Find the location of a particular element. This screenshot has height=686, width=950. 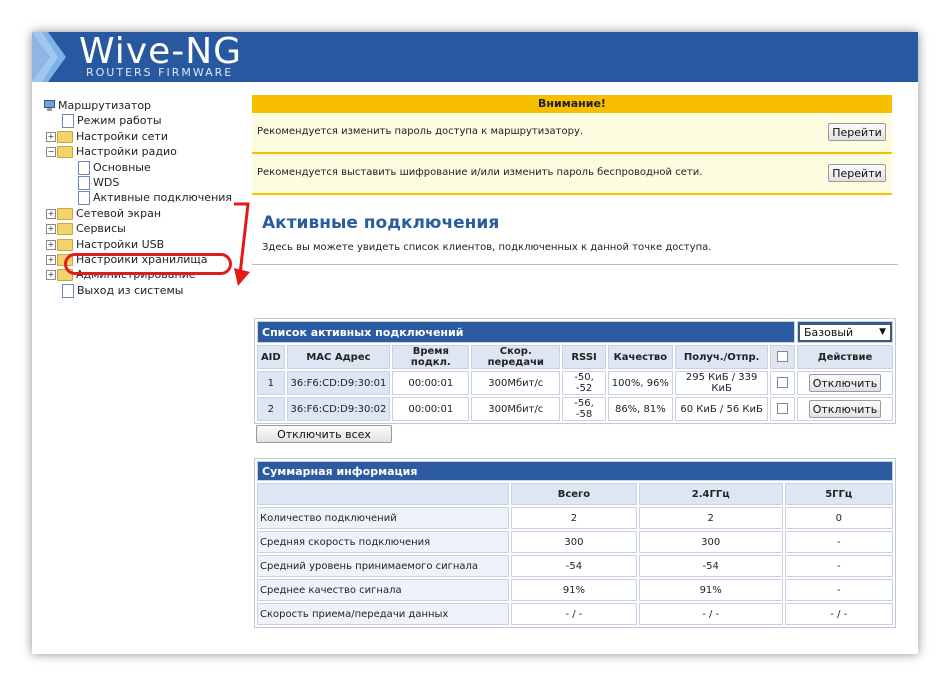

mode-select: Базовый ▼ is located at coordinates (845, 332).